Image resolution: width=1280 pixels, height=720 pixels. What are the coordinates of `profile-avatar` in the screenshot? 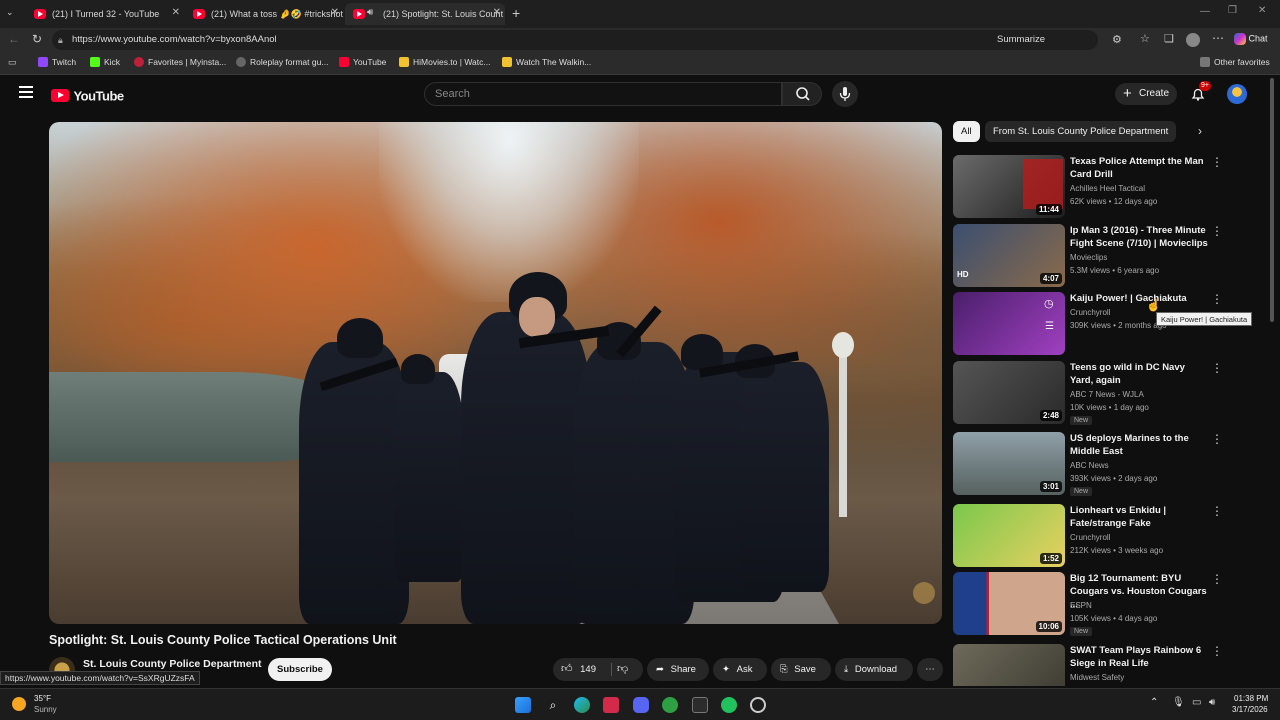 It's located at (1193, 40).